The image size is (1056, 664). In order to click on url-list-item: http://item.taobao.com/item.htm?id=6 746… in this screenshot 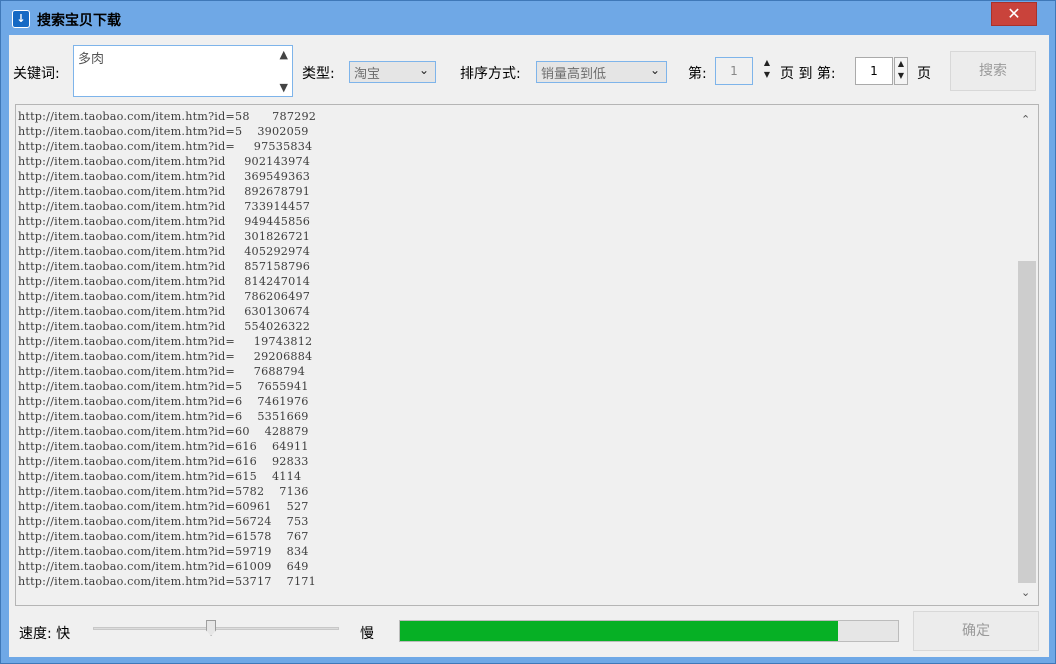, I will do `click(513, 401)`.